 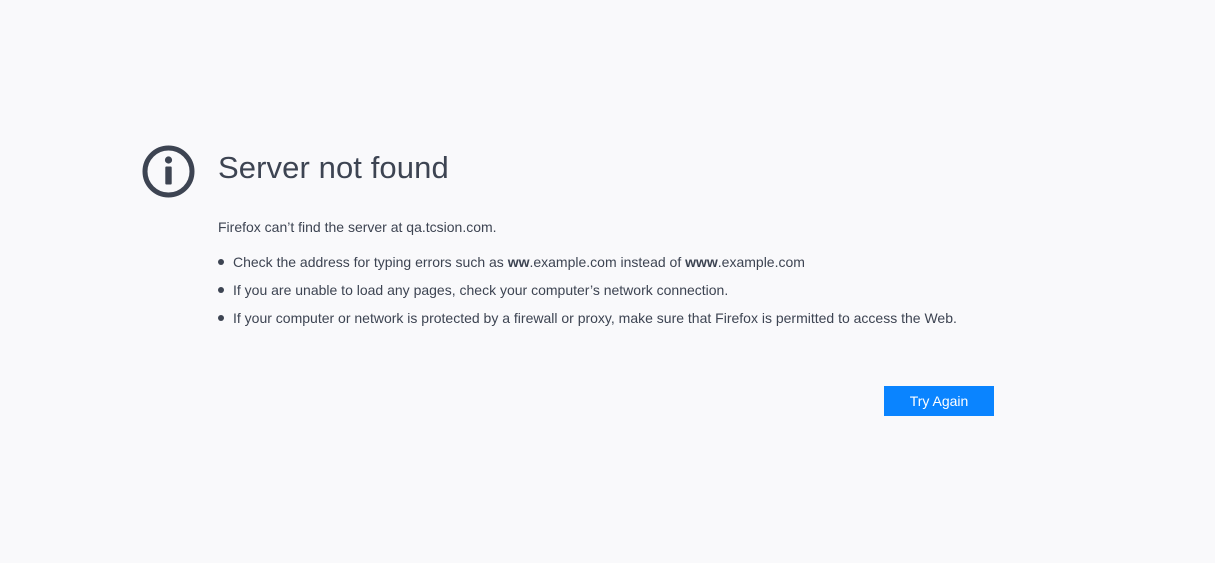 I want to click on info-icon, so click(x=168, y=171).